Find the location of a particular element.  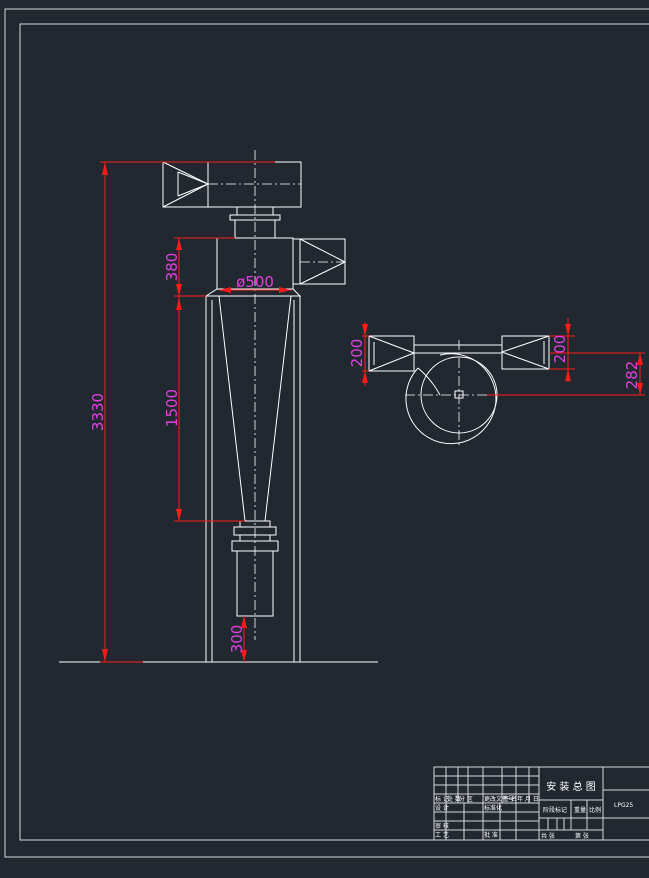

dim-300: 300 is located at coordinates (237, 639).